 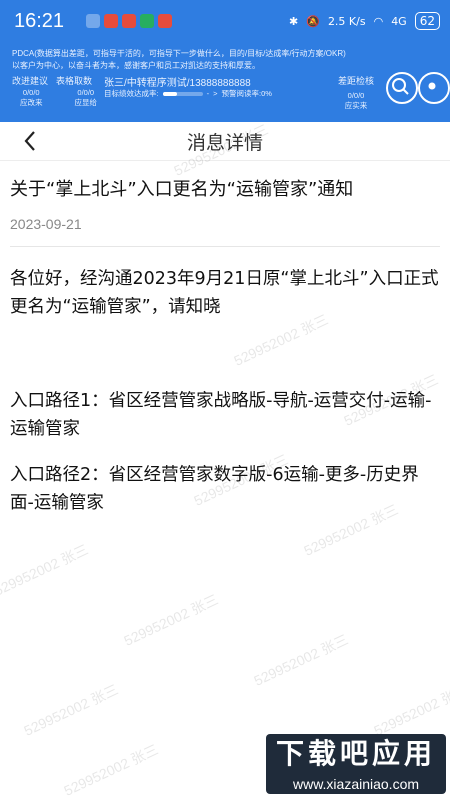 I want to click on page-header: 消息详情, so click(x=225, y=141).